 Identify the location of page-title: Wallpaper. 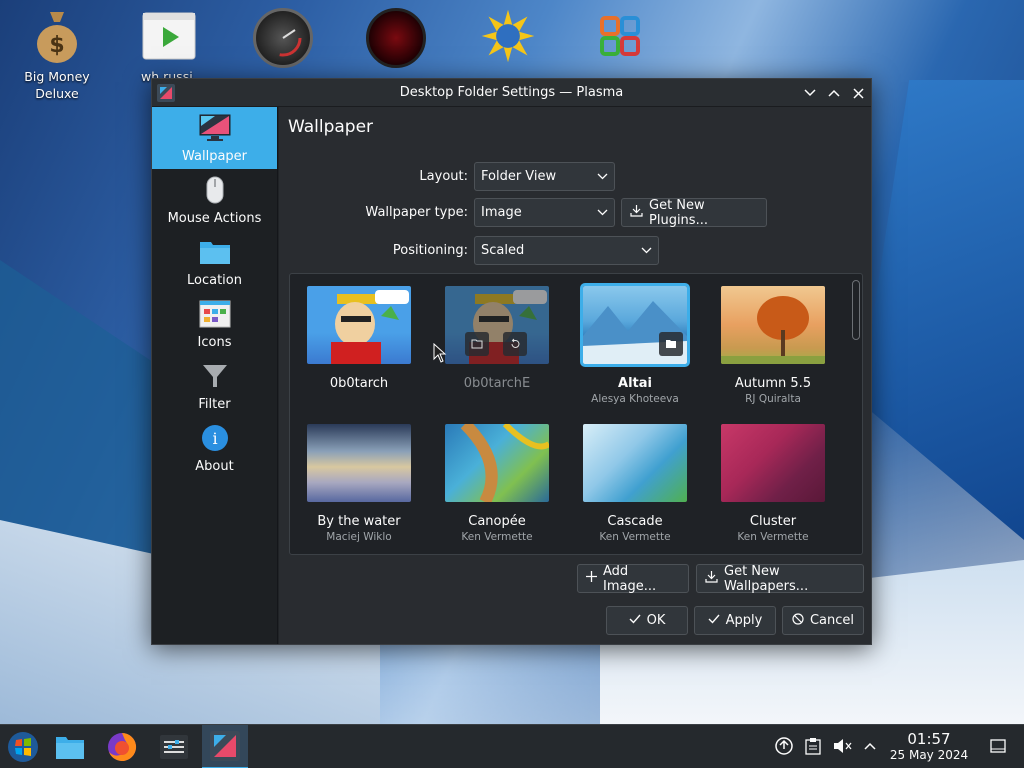
(331, 127).